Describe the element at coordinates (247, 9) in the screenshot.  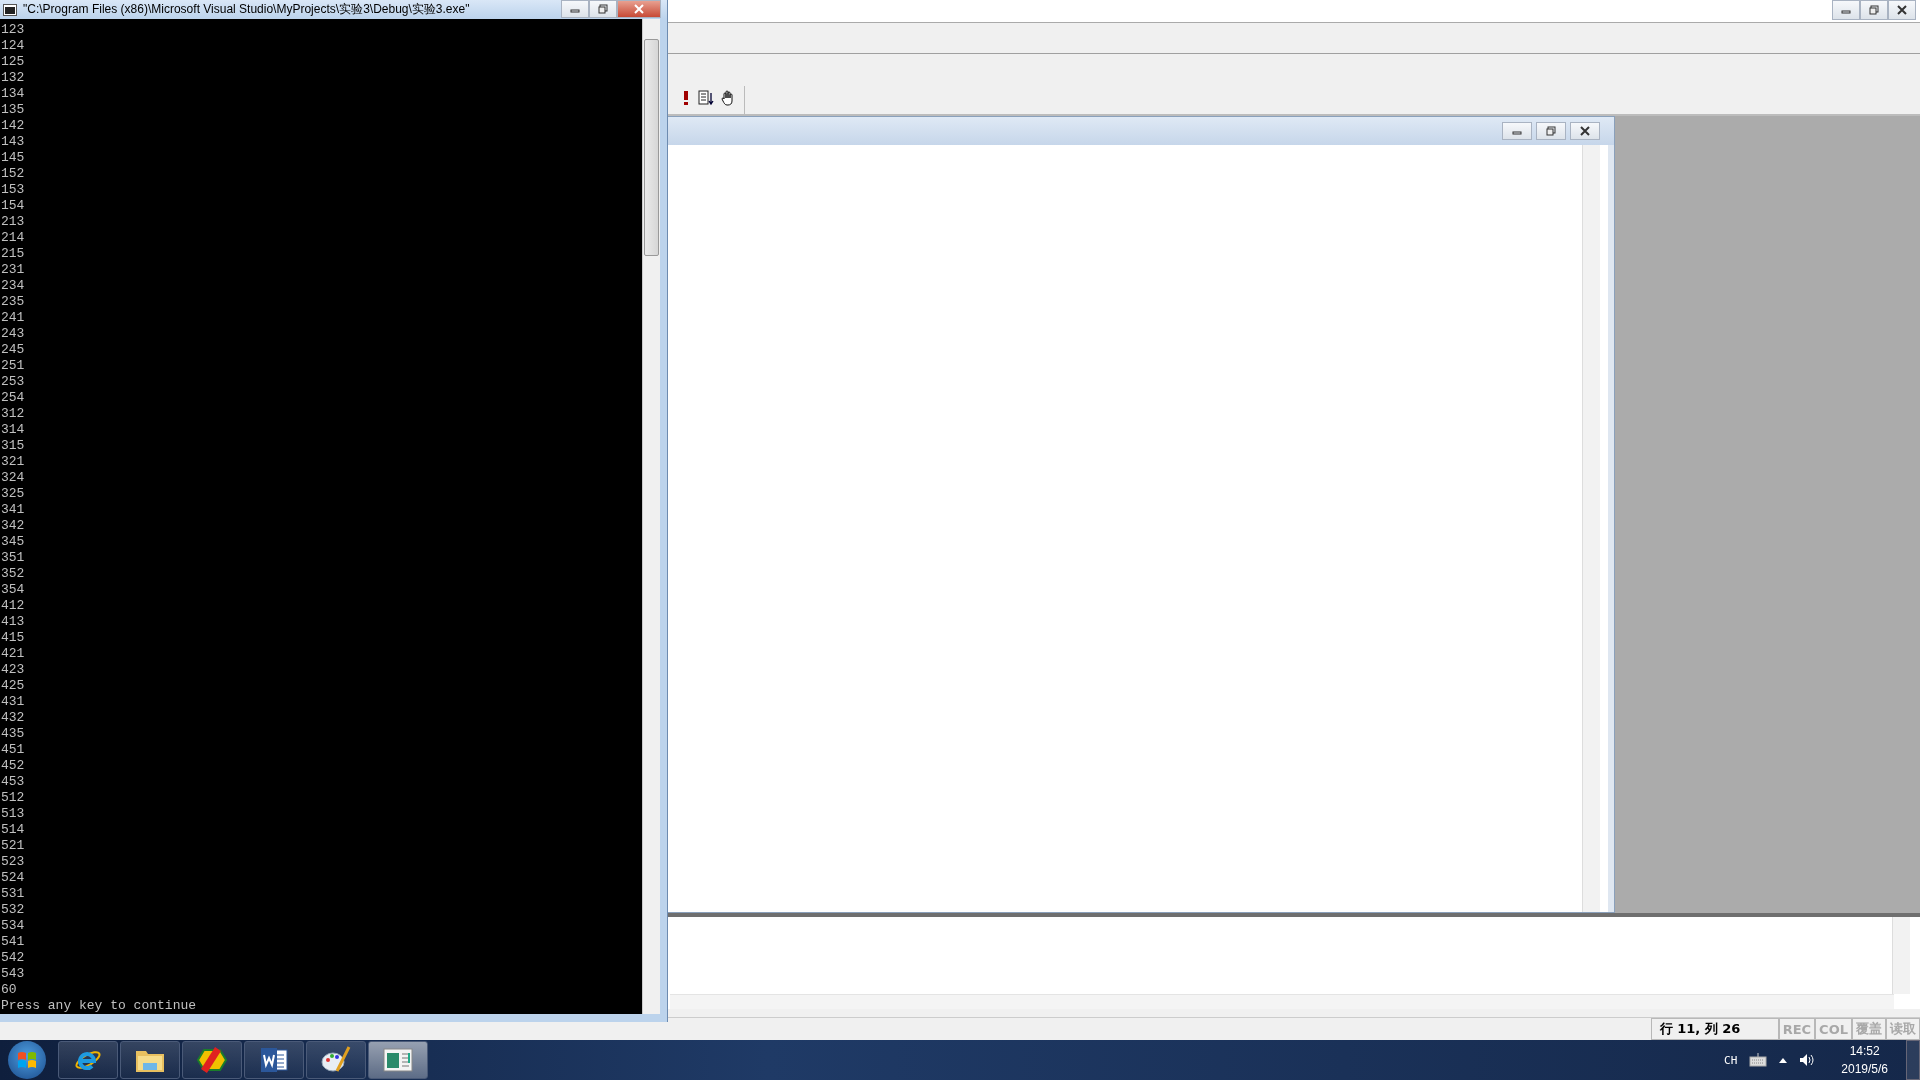
I see `window-title: "C:\Program Files (x86)\Microsoft Visual Studio\MyProjects\实验3\Debug\实验3.exe"` at that location.